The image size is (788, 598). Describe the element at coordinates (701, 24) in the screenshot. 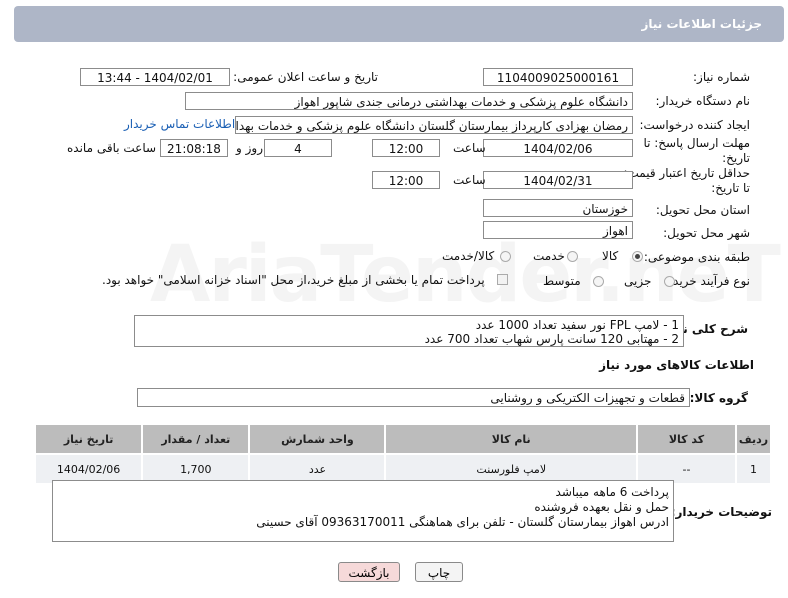

I see `page-title: جزئیات اطلاعات نیاز` at that location.